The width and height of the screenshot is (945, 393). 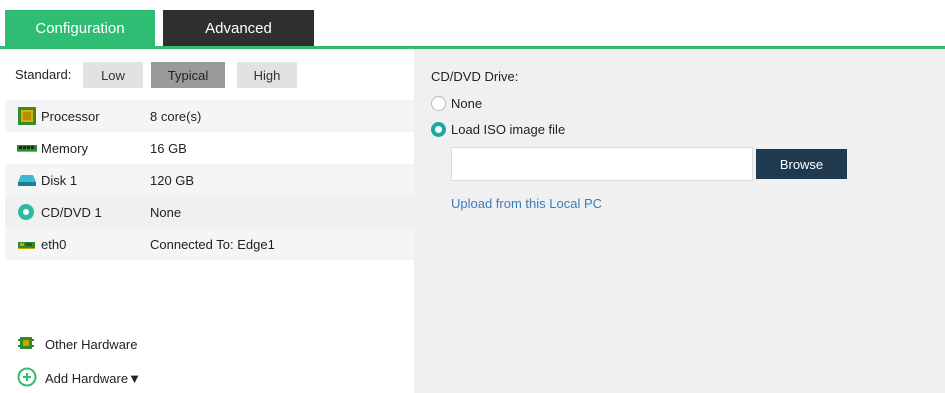 I want to click on hardware-value: 16 GB, so click(x=168, y=148).